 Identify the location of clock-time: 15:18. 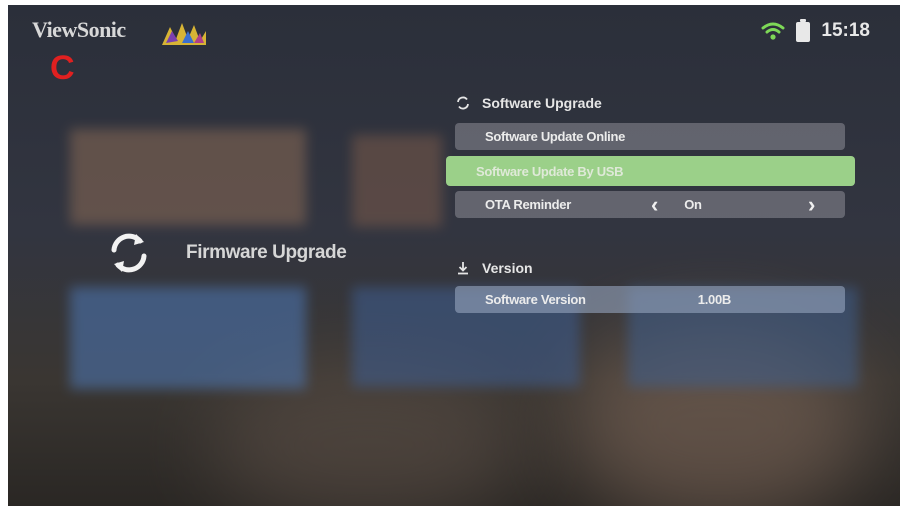
(845, 30).